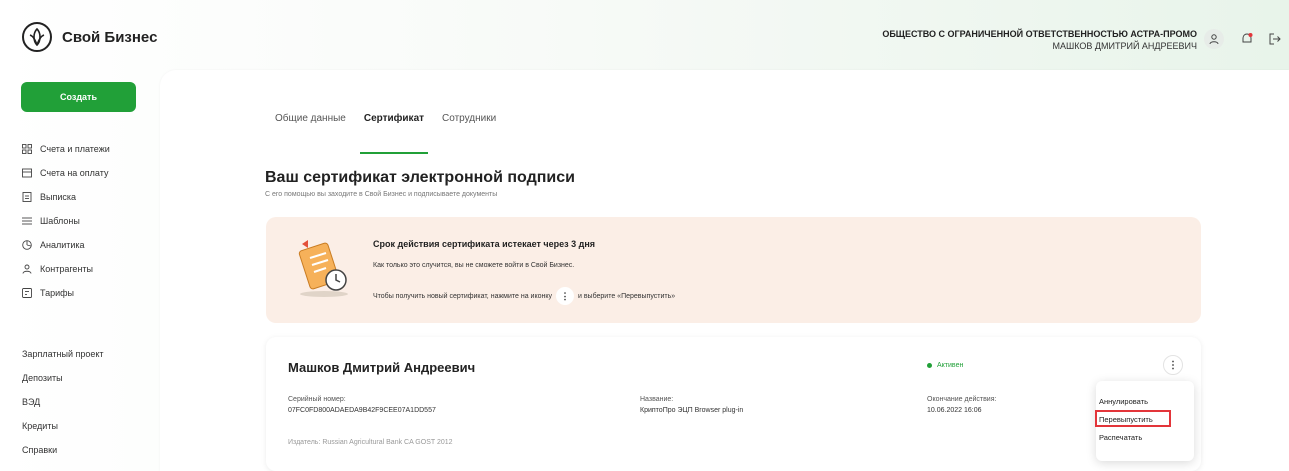 This screenshot has height=471, width=1289. Describe the element at coordinates (27, 293) in the screenshot. I see `tariff-icon` at that location.